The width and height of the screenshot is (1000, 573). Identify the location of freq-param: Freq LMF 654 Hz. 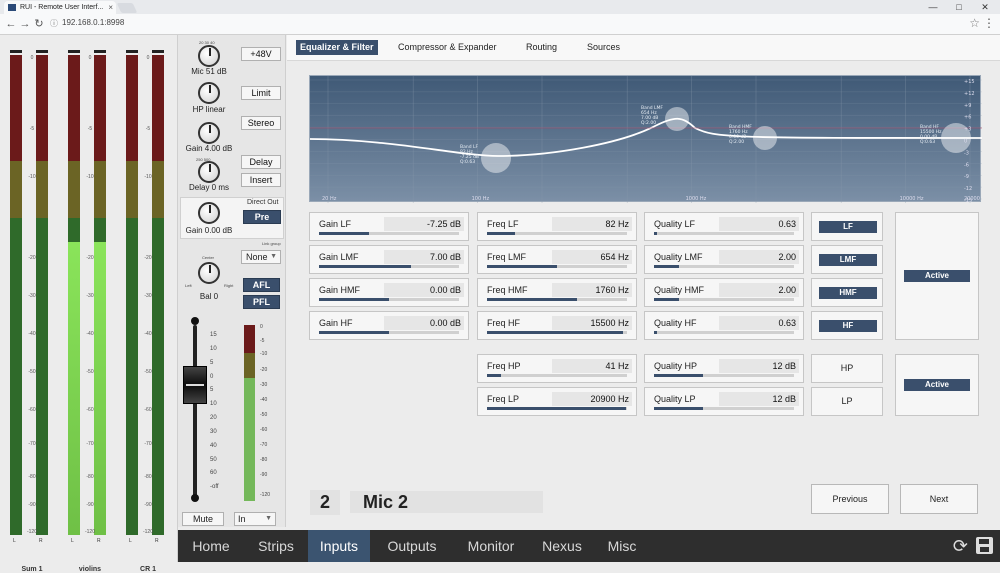
(557, 259).